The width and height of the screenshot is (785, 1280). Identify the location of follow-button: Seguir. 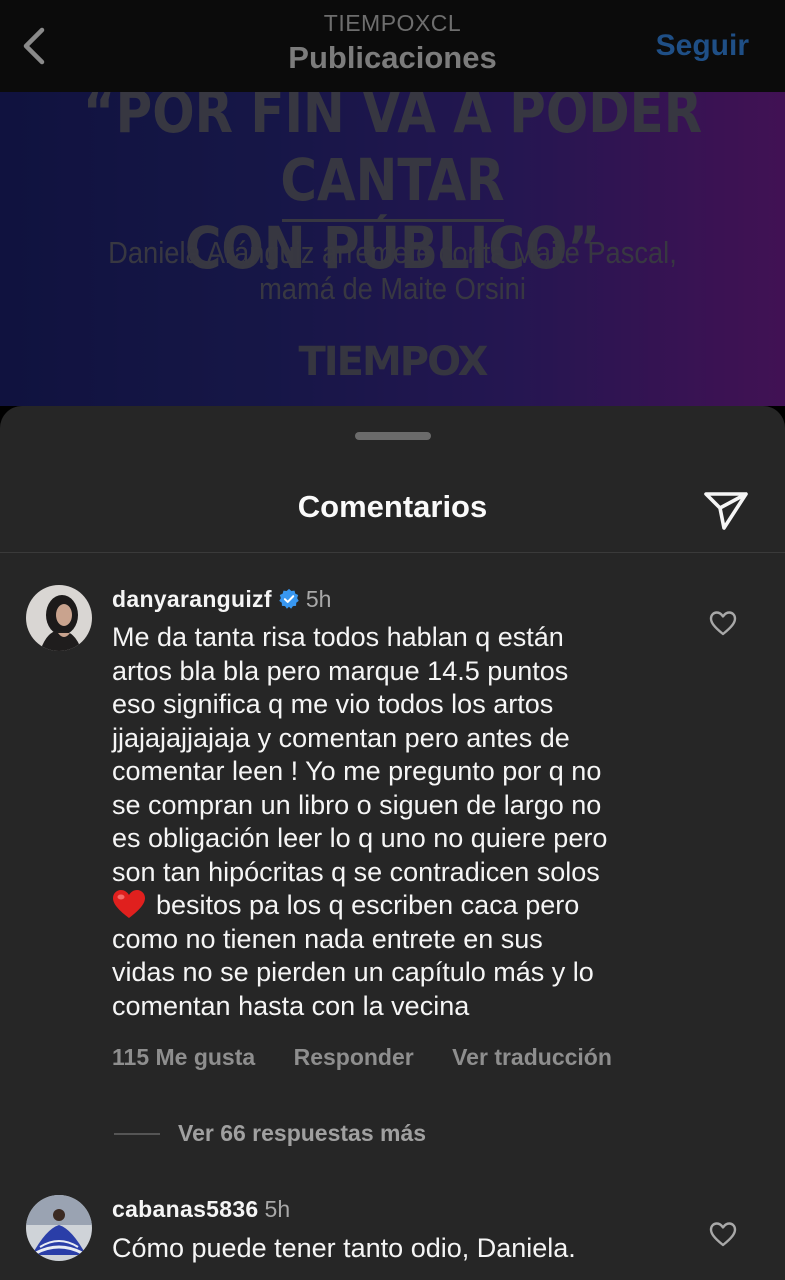
(702, 46).